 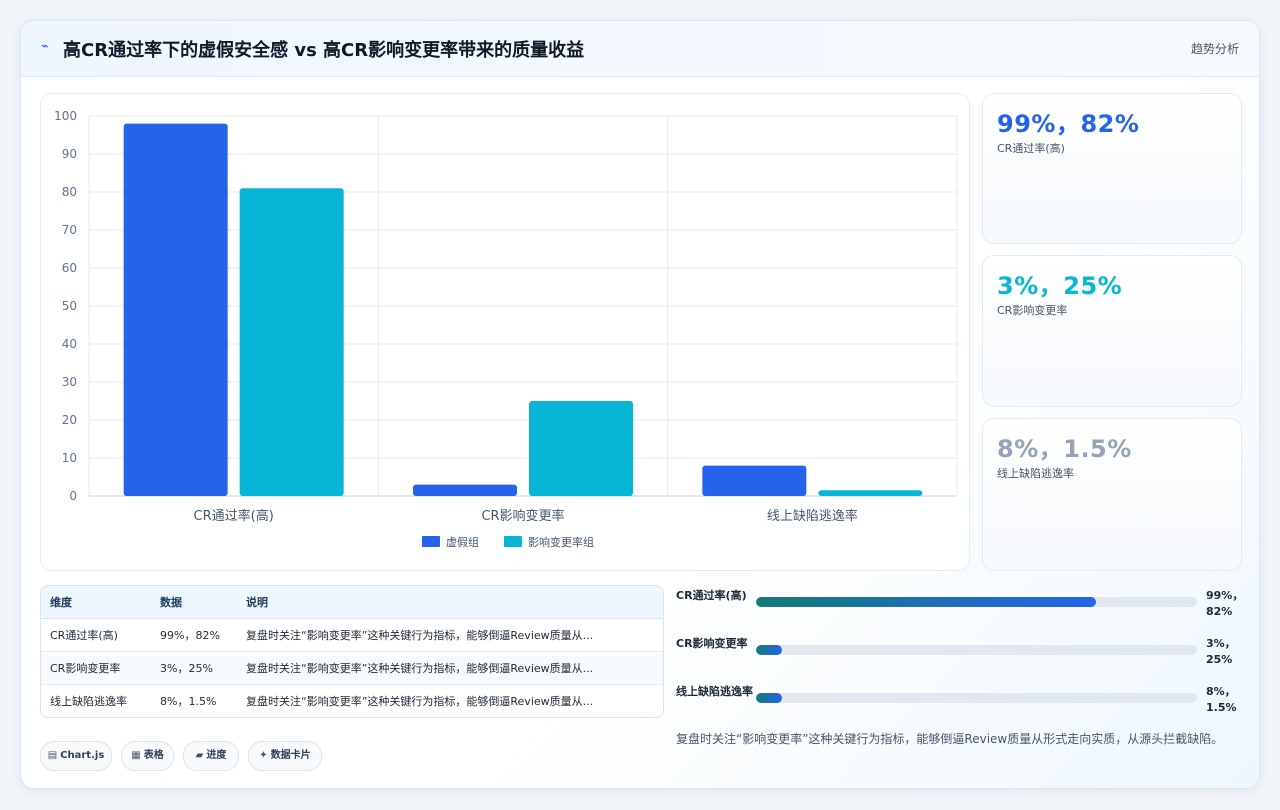 I want to click on y-tick-label: 100, so click(x=65, y=116).